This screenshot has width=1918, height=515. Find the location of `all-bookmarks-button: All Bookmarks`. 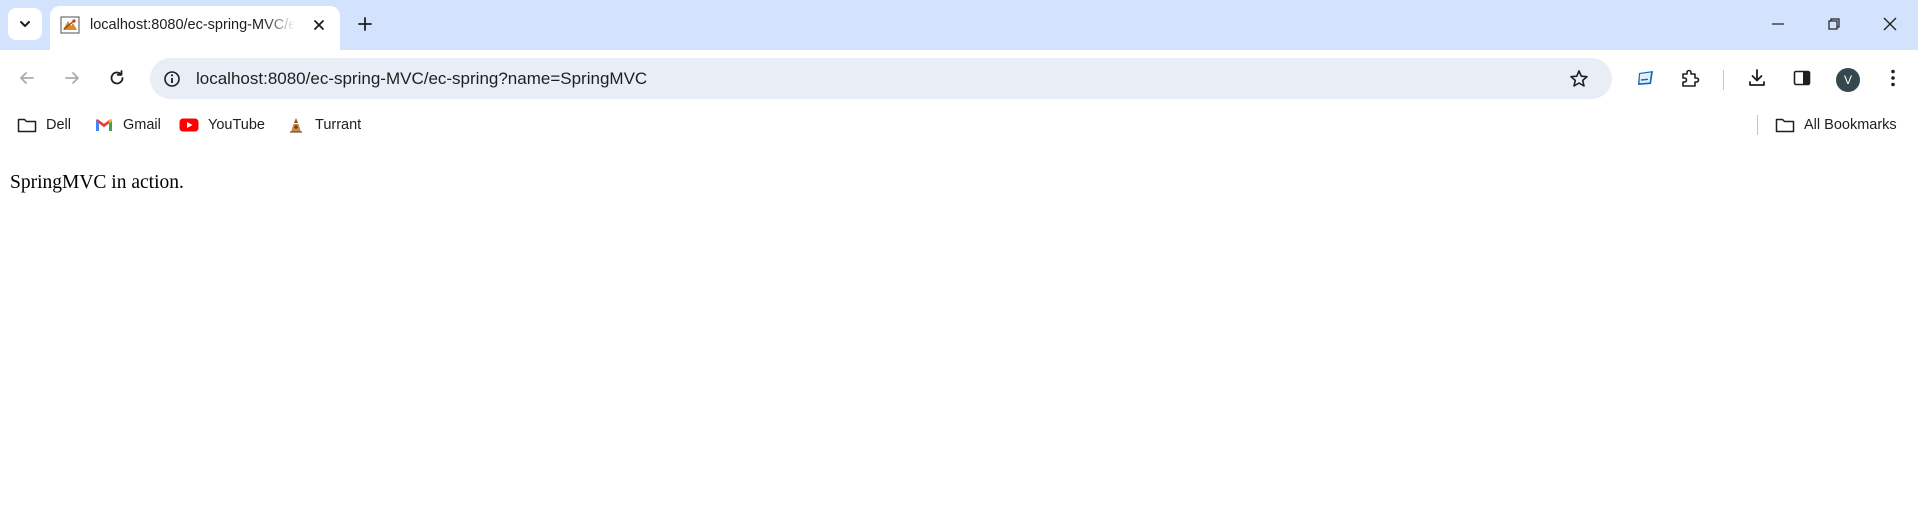

all-bookmarks-button: All Bookmarks is located at coordinates (1835, 125).